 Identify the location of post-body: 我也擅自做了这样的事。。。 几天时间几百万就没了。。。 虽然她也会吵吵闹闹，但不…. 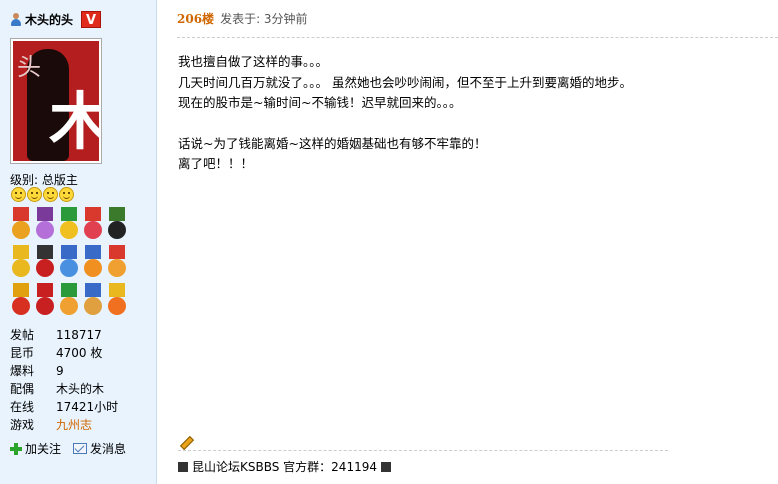
(405, 113).